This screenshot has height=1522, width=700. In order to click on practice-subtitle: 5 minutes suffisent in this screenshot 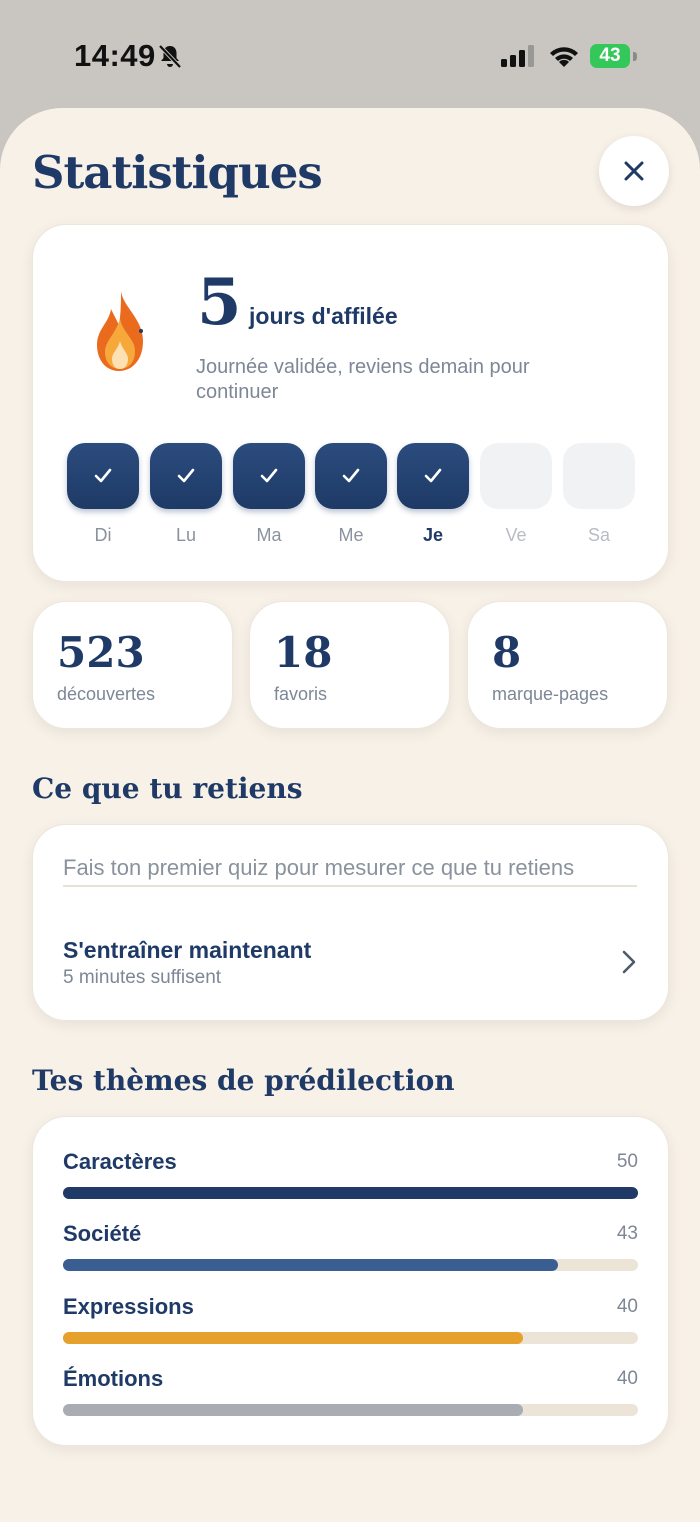, I will do `click(142, 977)`.